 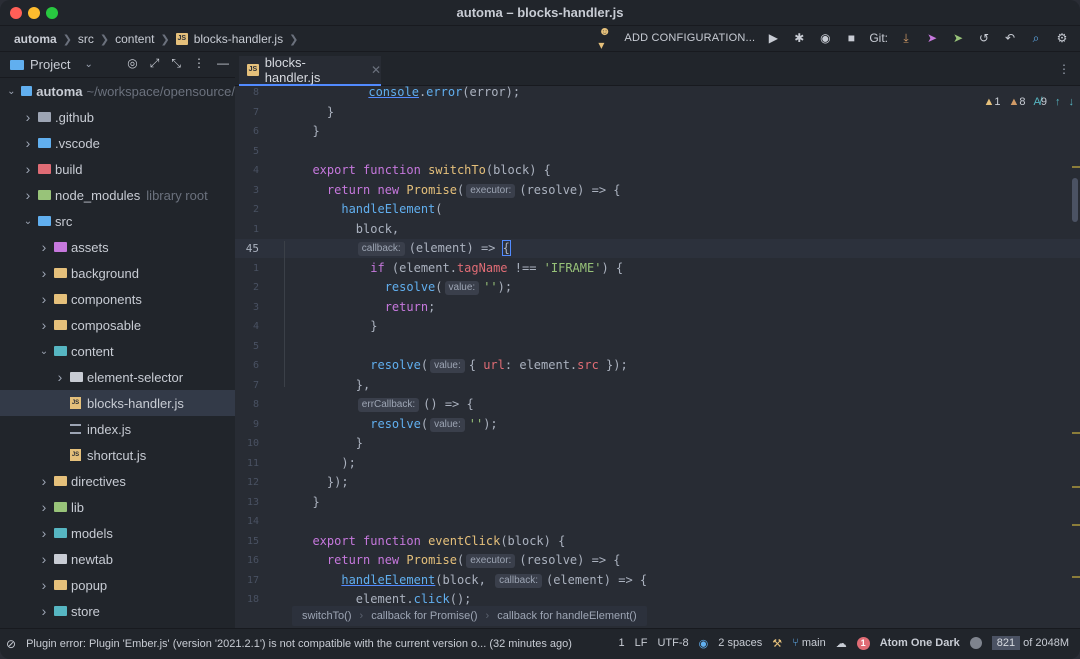 What do you see at coordinates (223, 63) in the screenshot?
I see `hide-panel-icon: —` at bounding box center [223, 63].